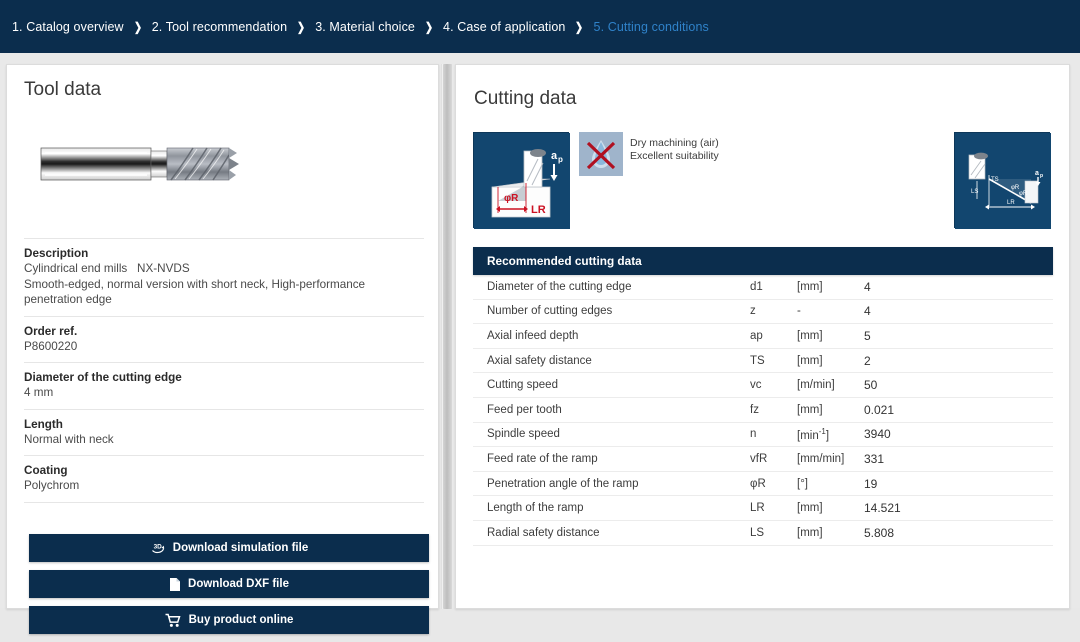 The height and width of the screenshot is (642, 1080). I want to click on breadcrumb-item-4: 4. Case of application, so click(504, 27).